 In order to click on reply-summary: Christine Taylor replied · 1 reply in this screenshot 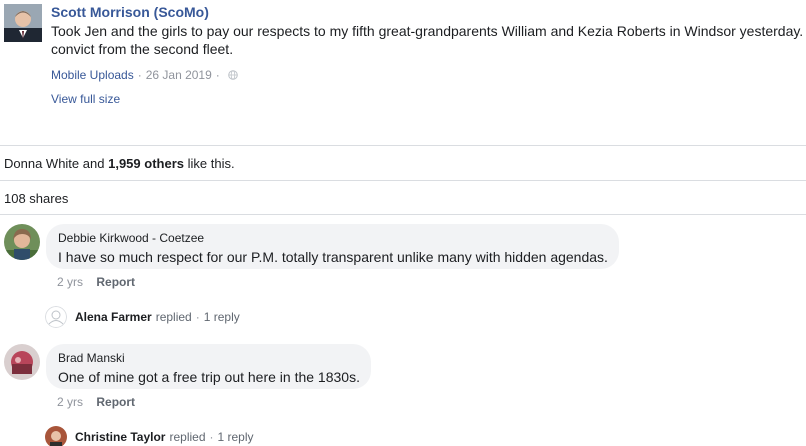, I will do `click(149, 436)`.